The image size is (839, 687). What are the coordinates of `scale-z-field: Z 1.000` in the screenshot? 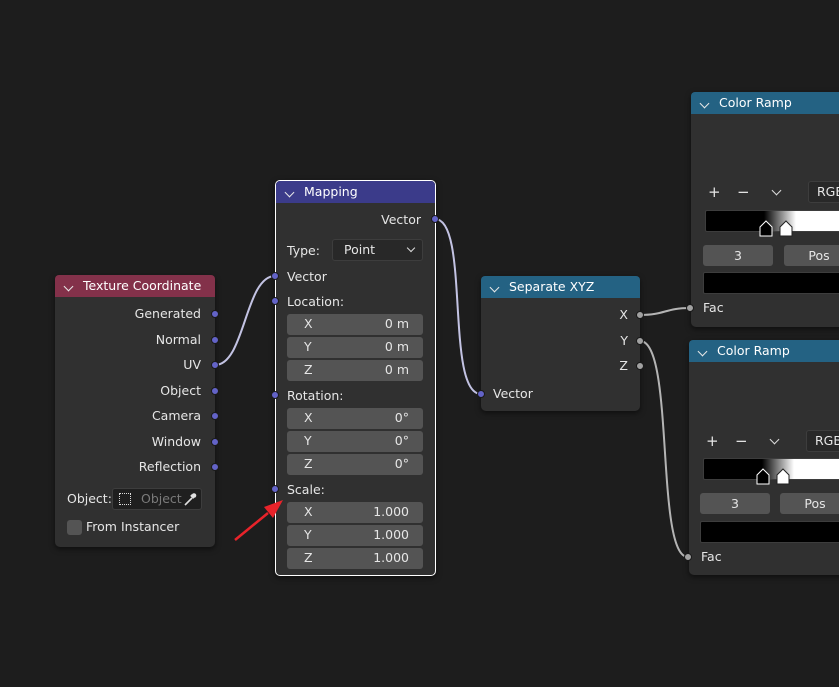 It's located at (355, 558).